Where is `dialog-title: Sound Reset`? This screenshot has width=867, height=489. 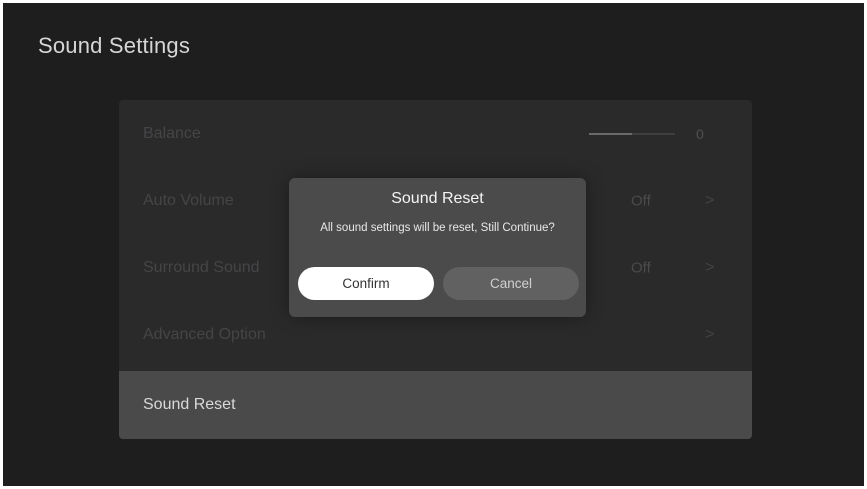
dialog-title: Sound Reset is located at coordinates (437, 198).